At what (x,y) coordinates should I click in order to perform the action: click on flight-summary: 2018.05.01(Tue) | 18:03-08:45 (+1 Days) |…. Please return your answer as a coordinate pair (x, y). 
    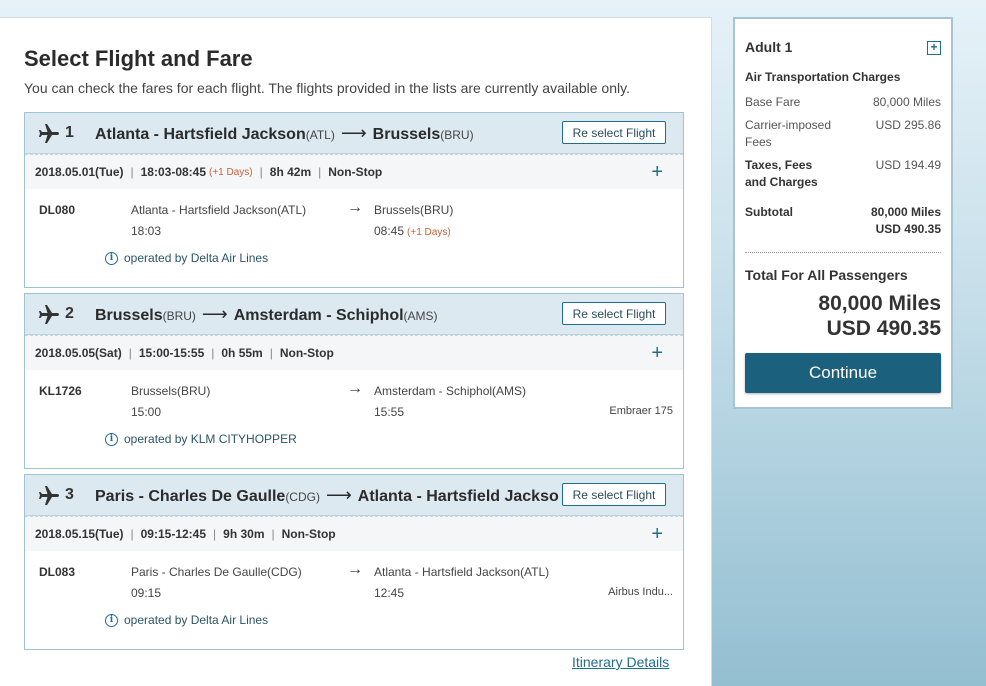
    Looking at the image, I should click on (354, 171).